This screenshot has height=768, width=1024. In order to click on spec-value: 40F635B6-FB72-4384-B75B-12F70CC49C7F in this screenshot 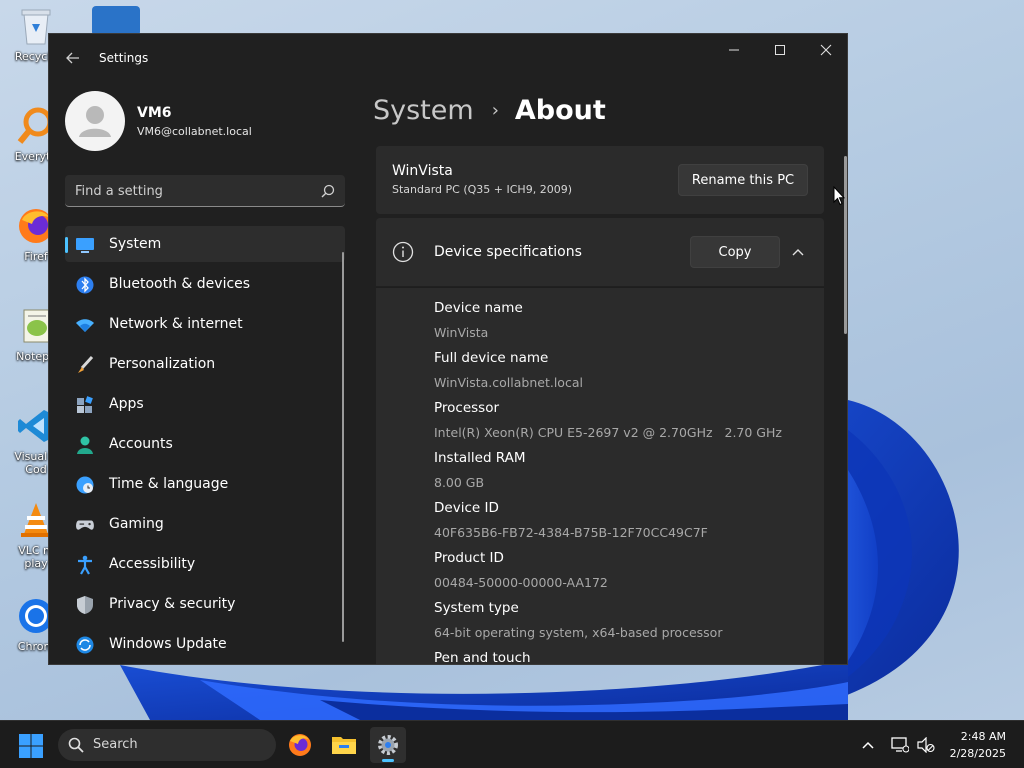, I will do `click(571, 532)`.